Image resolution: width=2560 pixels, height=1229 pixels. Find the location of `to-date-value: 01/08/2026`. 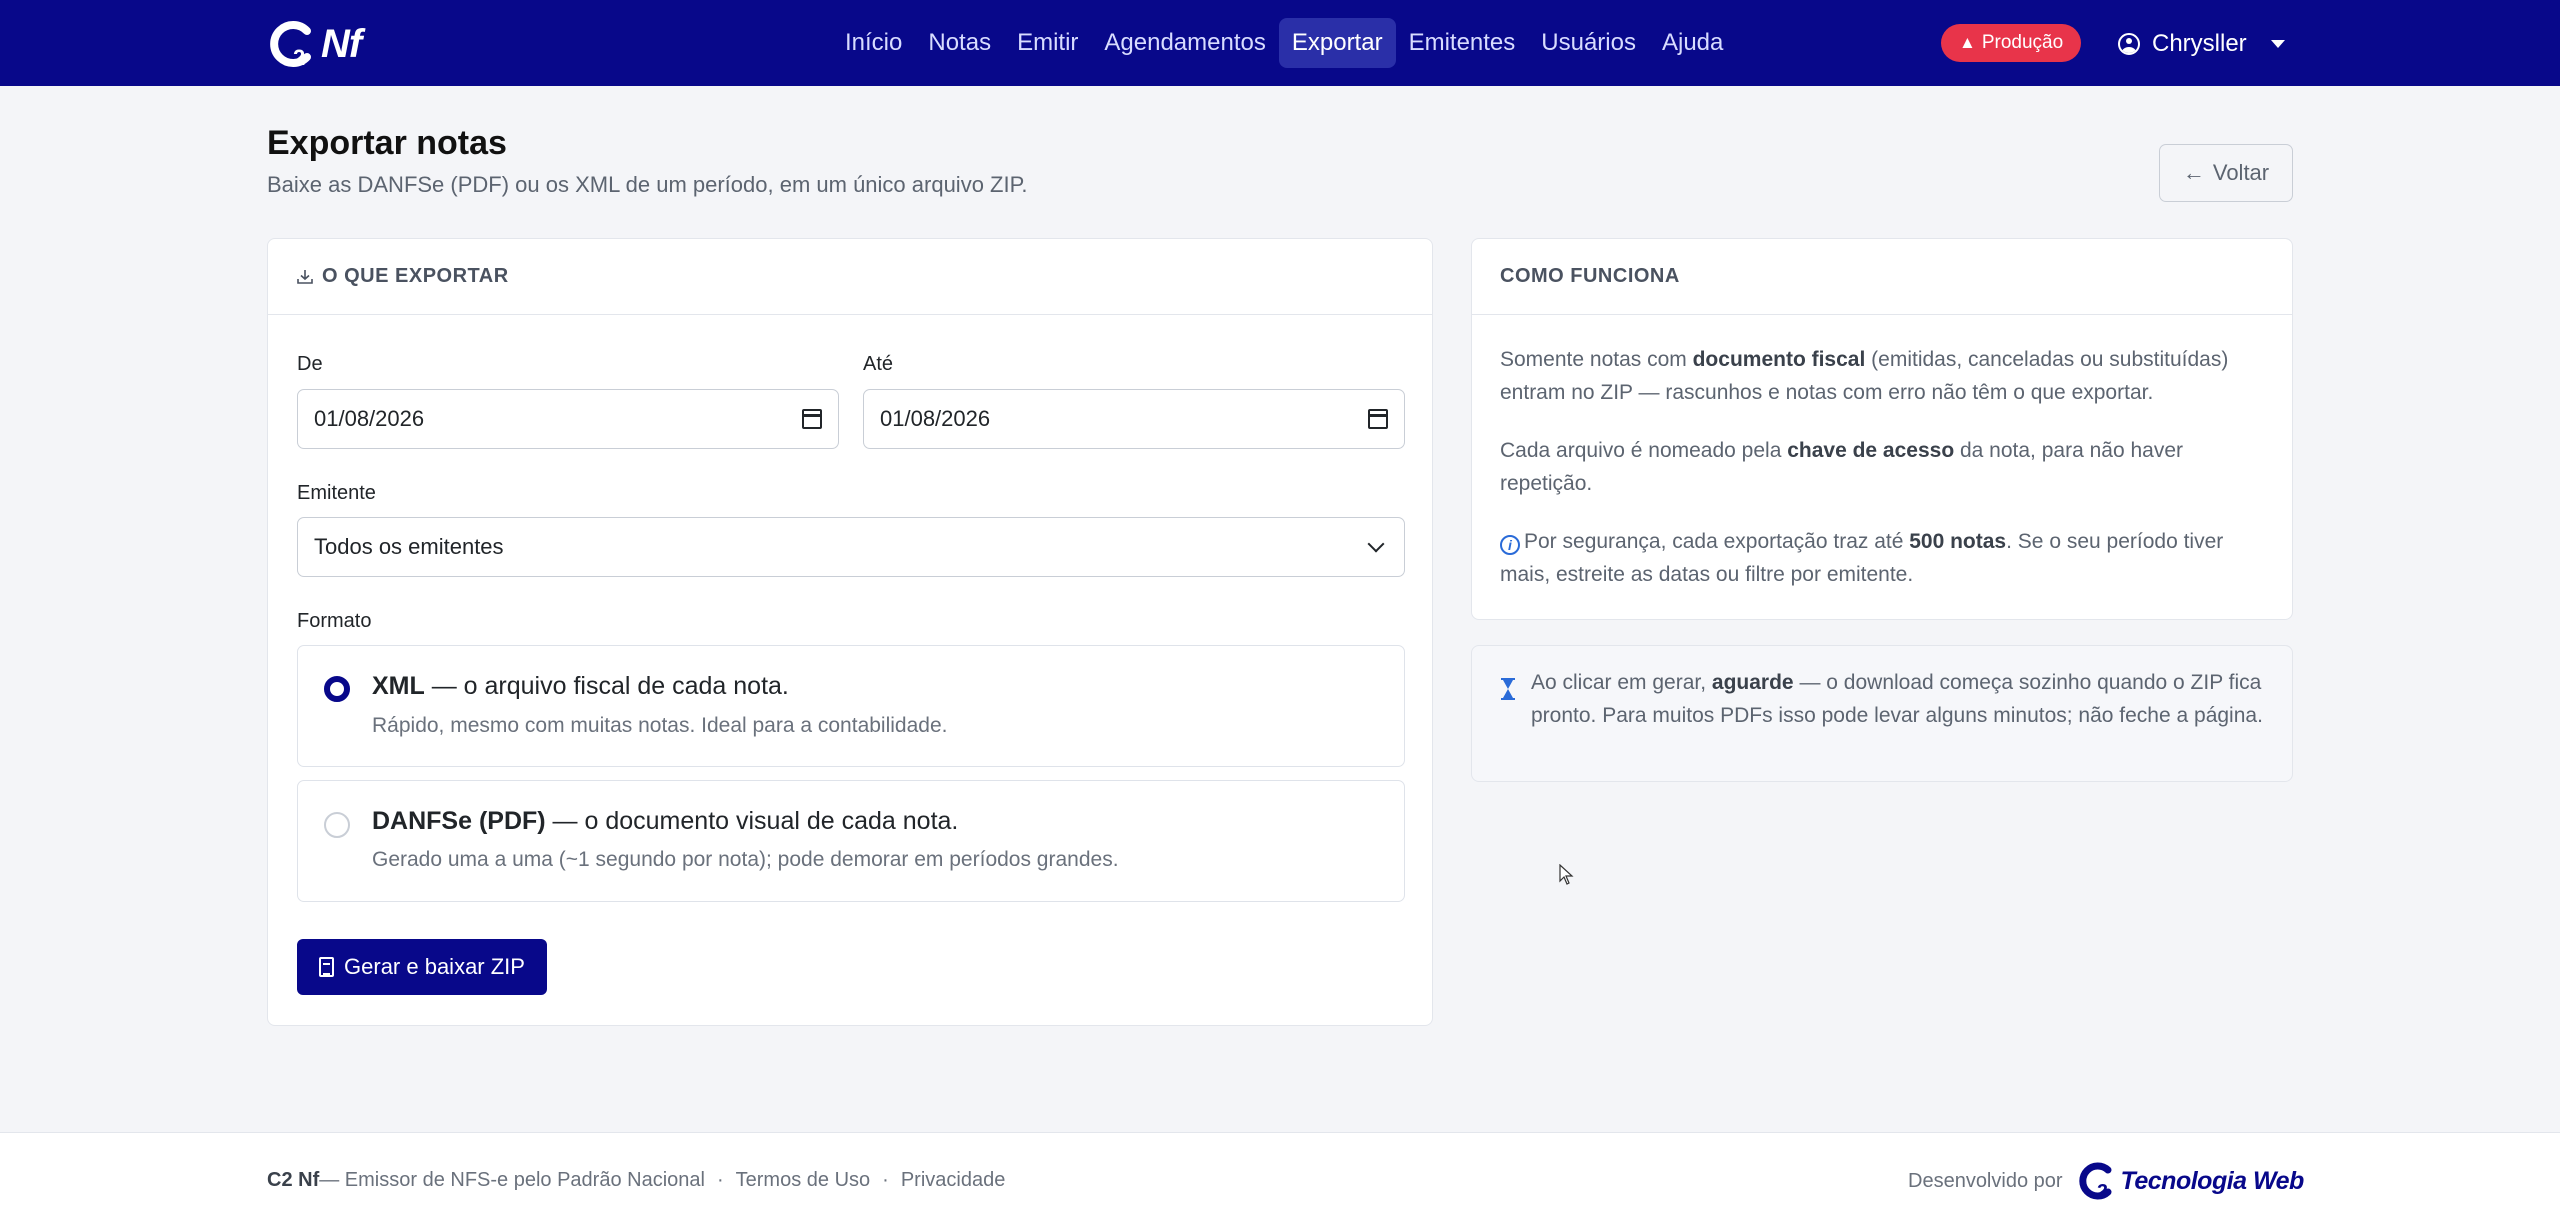

to-date-value: 01/08/2026 is located at coordinates (935, 418).